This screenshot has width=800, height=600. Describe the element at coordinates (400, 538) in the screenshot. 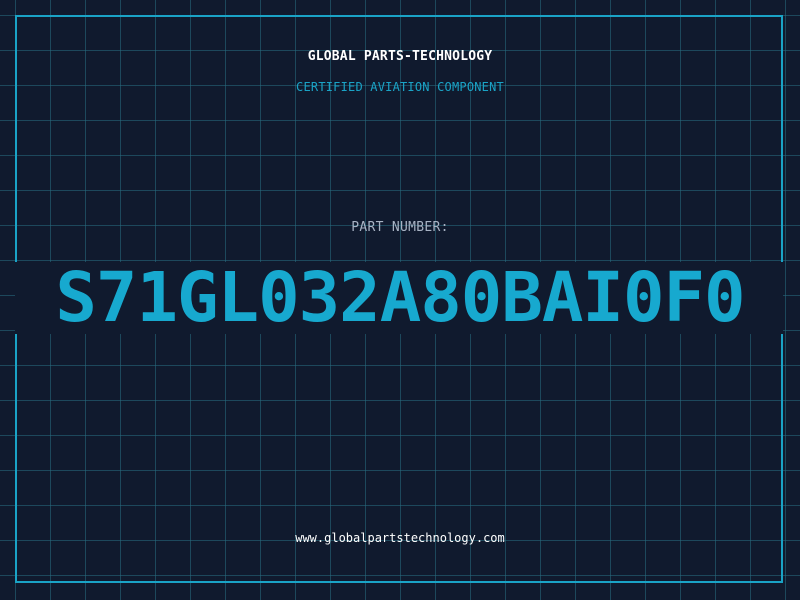

I see `website-url: www.globalpartstechnology.com` at that location.